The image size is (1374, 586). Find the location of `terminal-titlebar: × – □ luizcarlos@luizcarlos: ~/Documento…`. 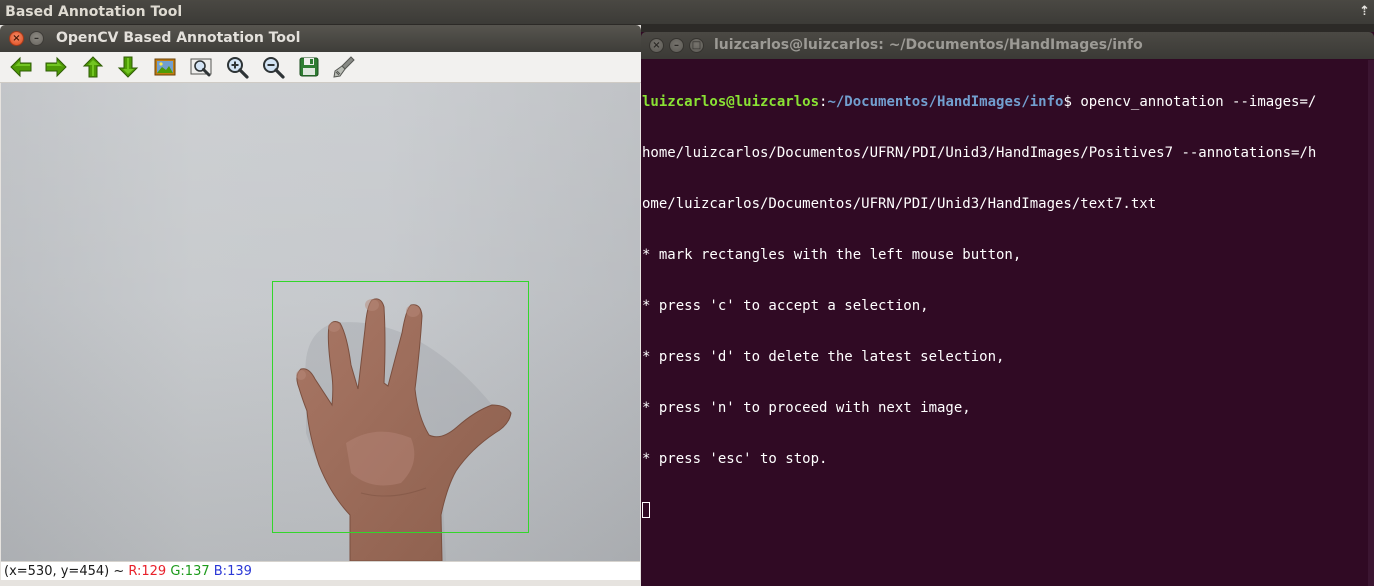

terminal-titlebar: × – □ luizcarlos@luizcarlos: ~/Documento… is located at coordinates (1007, 45).